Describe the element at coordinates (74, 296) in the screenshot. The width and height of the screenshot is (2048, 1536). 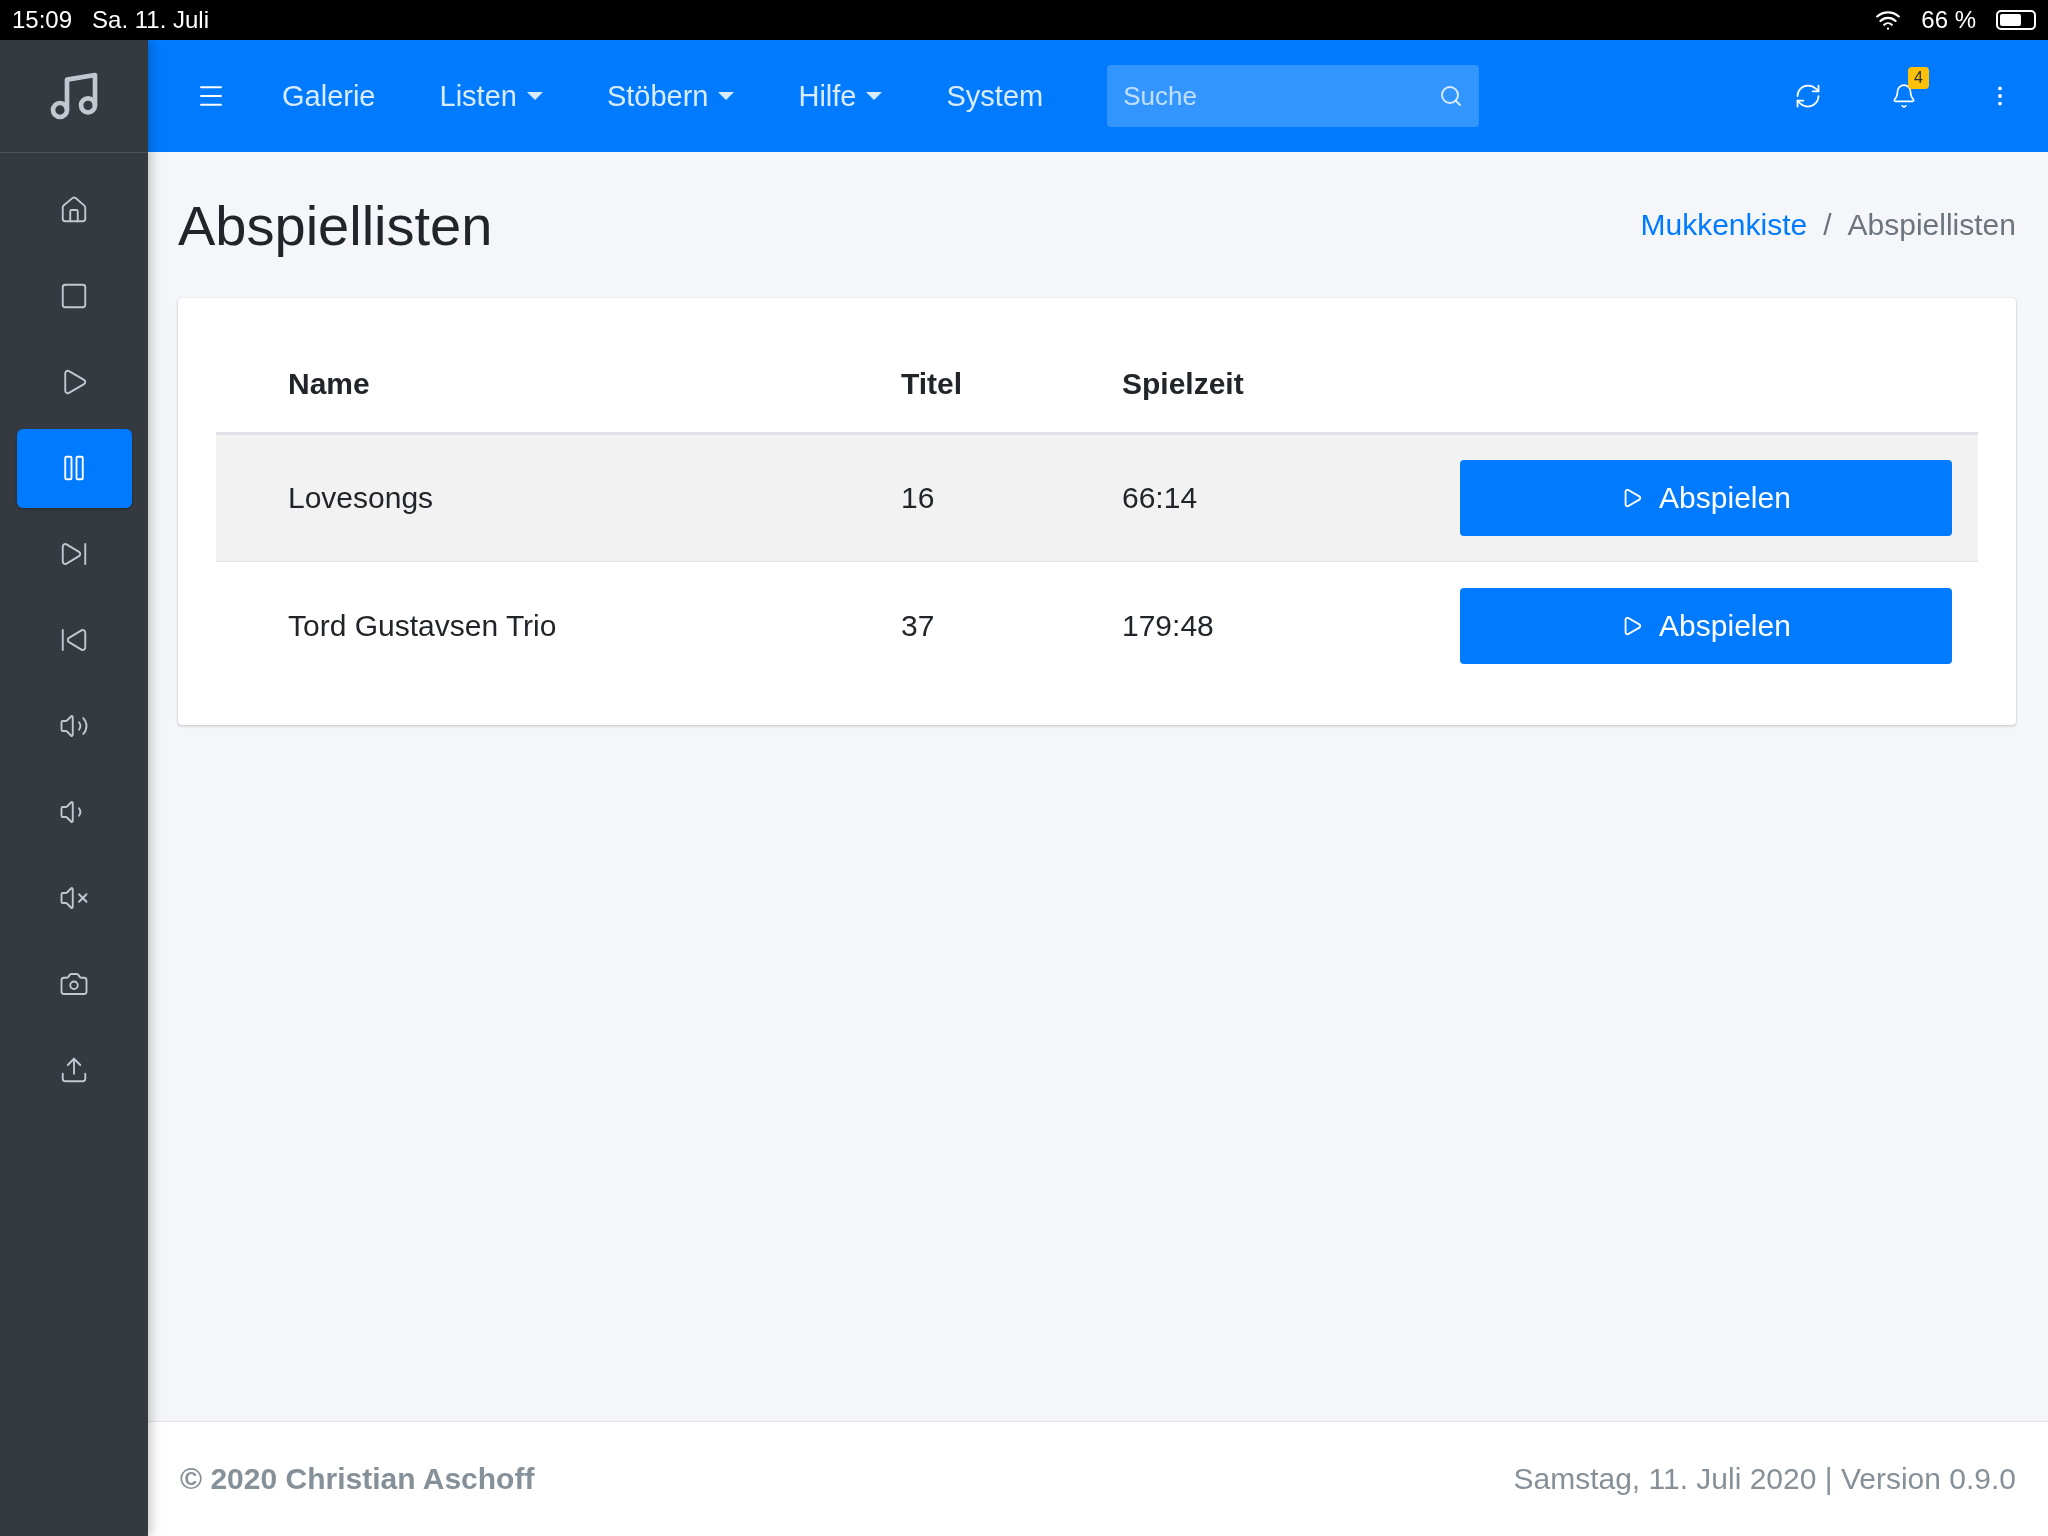
I see `stop-icon` at that location.